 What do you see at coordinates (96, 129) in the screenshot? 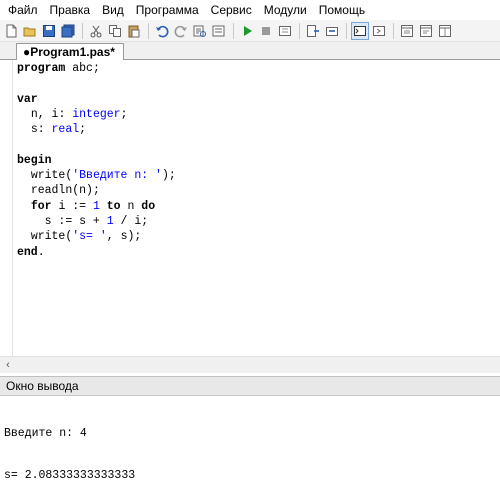
I see `code-line: s: real;` at bounding box center [96, 129].